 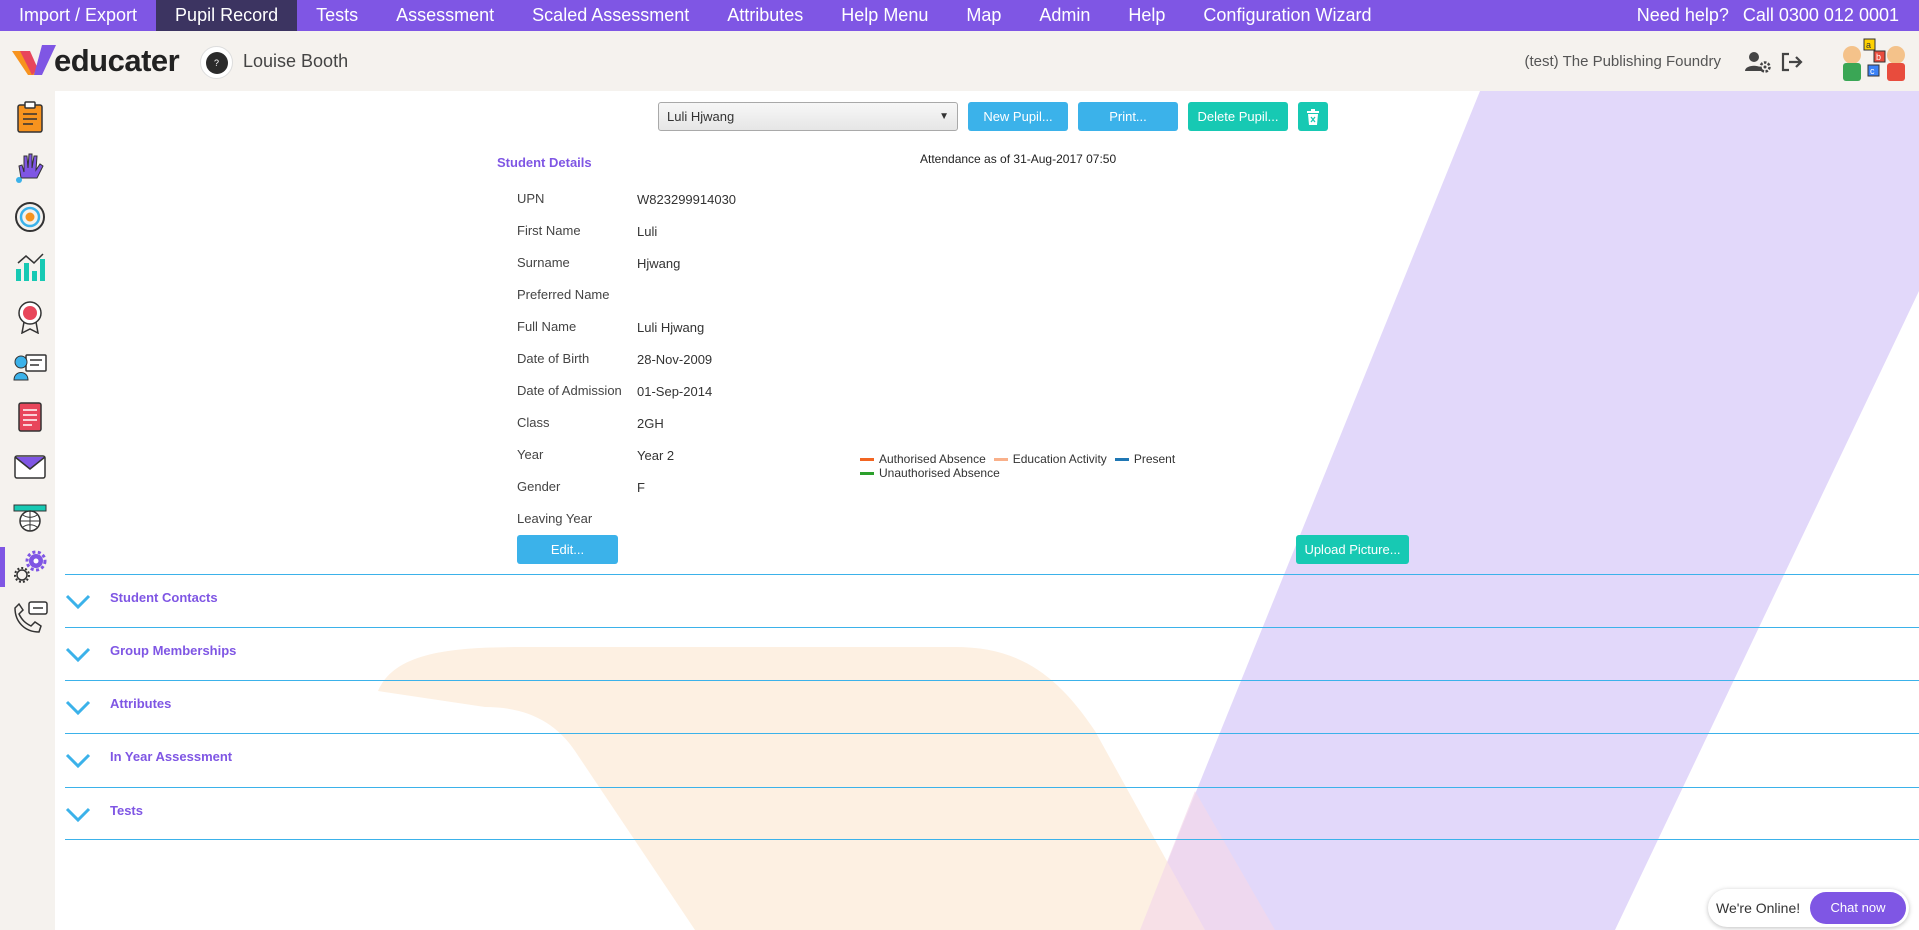 I want to click on legend-label: Authorised Absence, so click(x=932, y=459).